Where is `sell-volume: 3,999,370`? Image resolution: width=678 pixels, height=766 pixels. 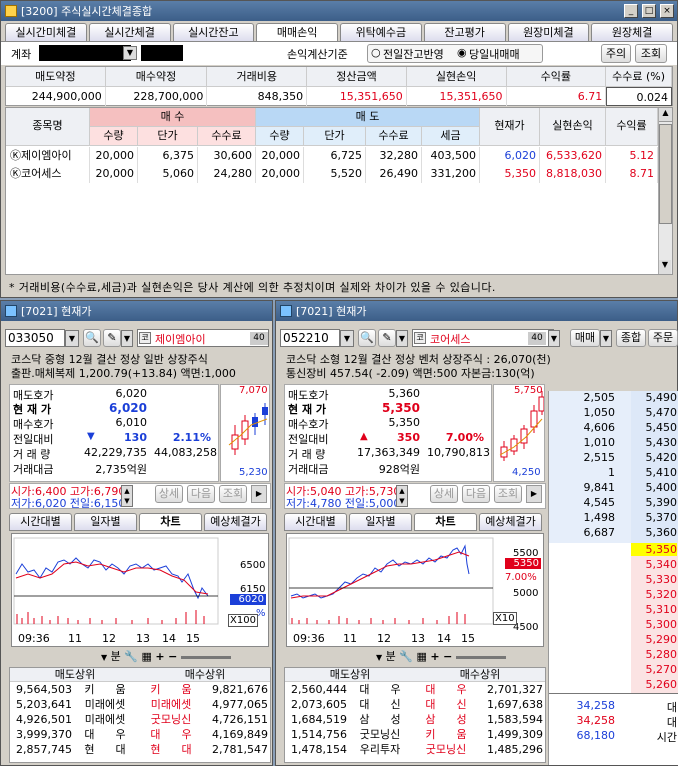 sell-volume: 3,999,370 is located at coordinates (44, 734).